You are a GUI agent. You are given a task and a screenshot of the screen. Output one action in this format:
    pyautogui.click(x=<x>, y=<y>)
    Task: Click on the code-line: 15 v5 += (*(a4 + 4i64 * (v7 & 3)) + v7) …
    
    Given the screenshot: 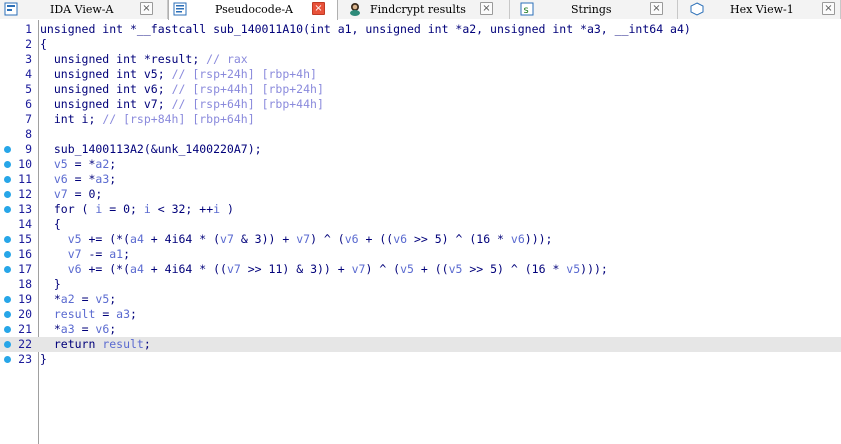 What is the action you would take?
    pyautogui.click(x=420, y=239)
    